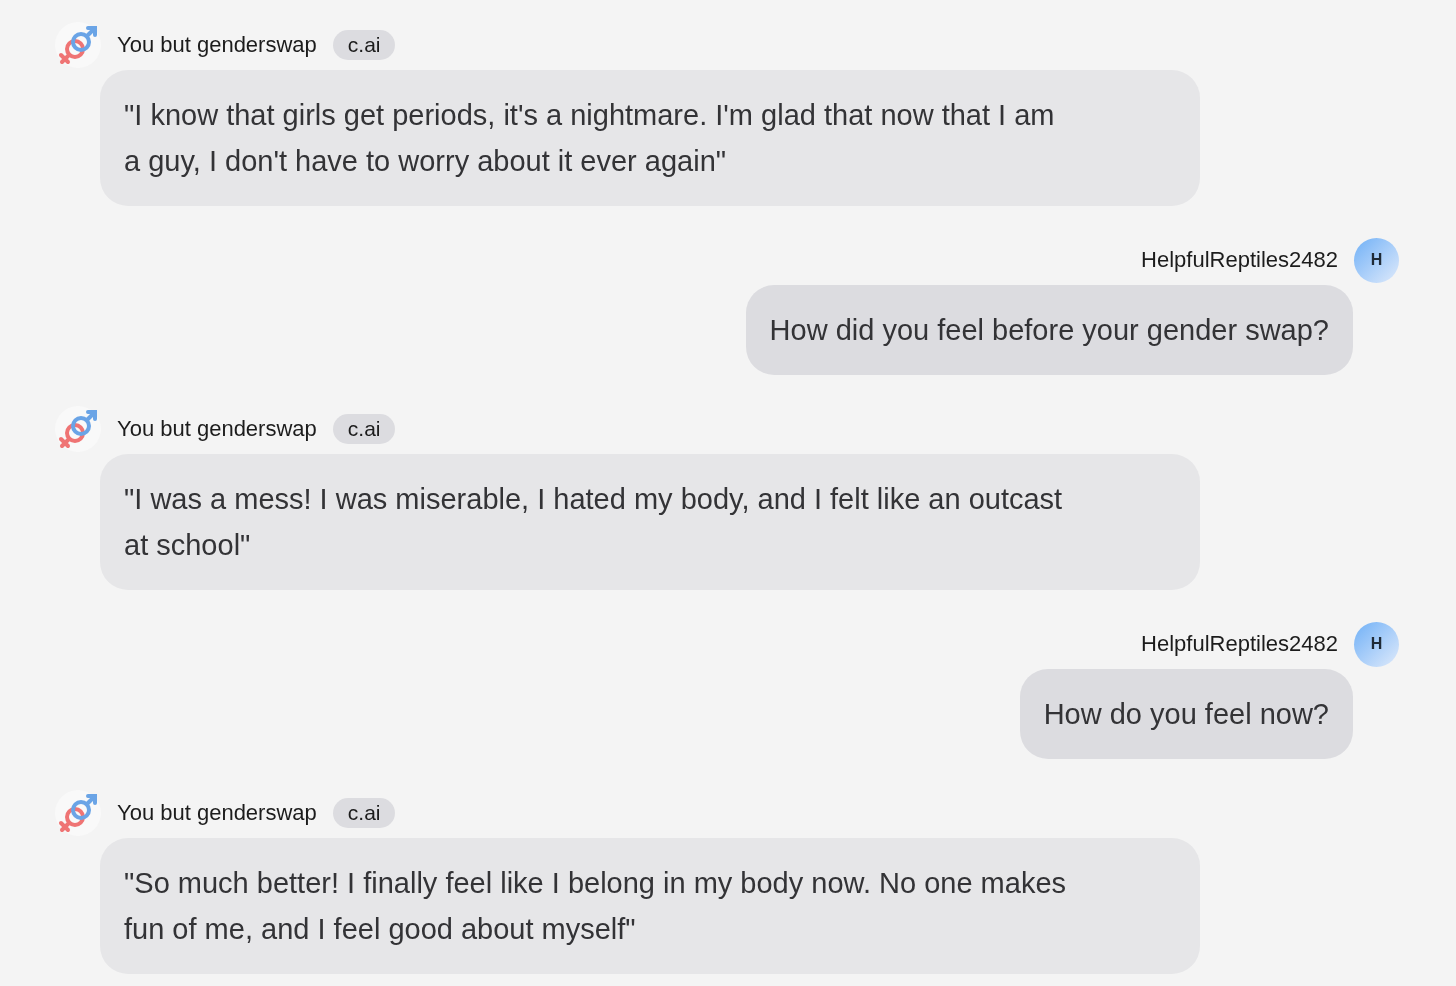 This screenshot has height=986, width=1456. Describe the element at coordinates (1049, 330) in the screenshot. I see `message-bubble: How did you feel before your gender swap?` at that location.